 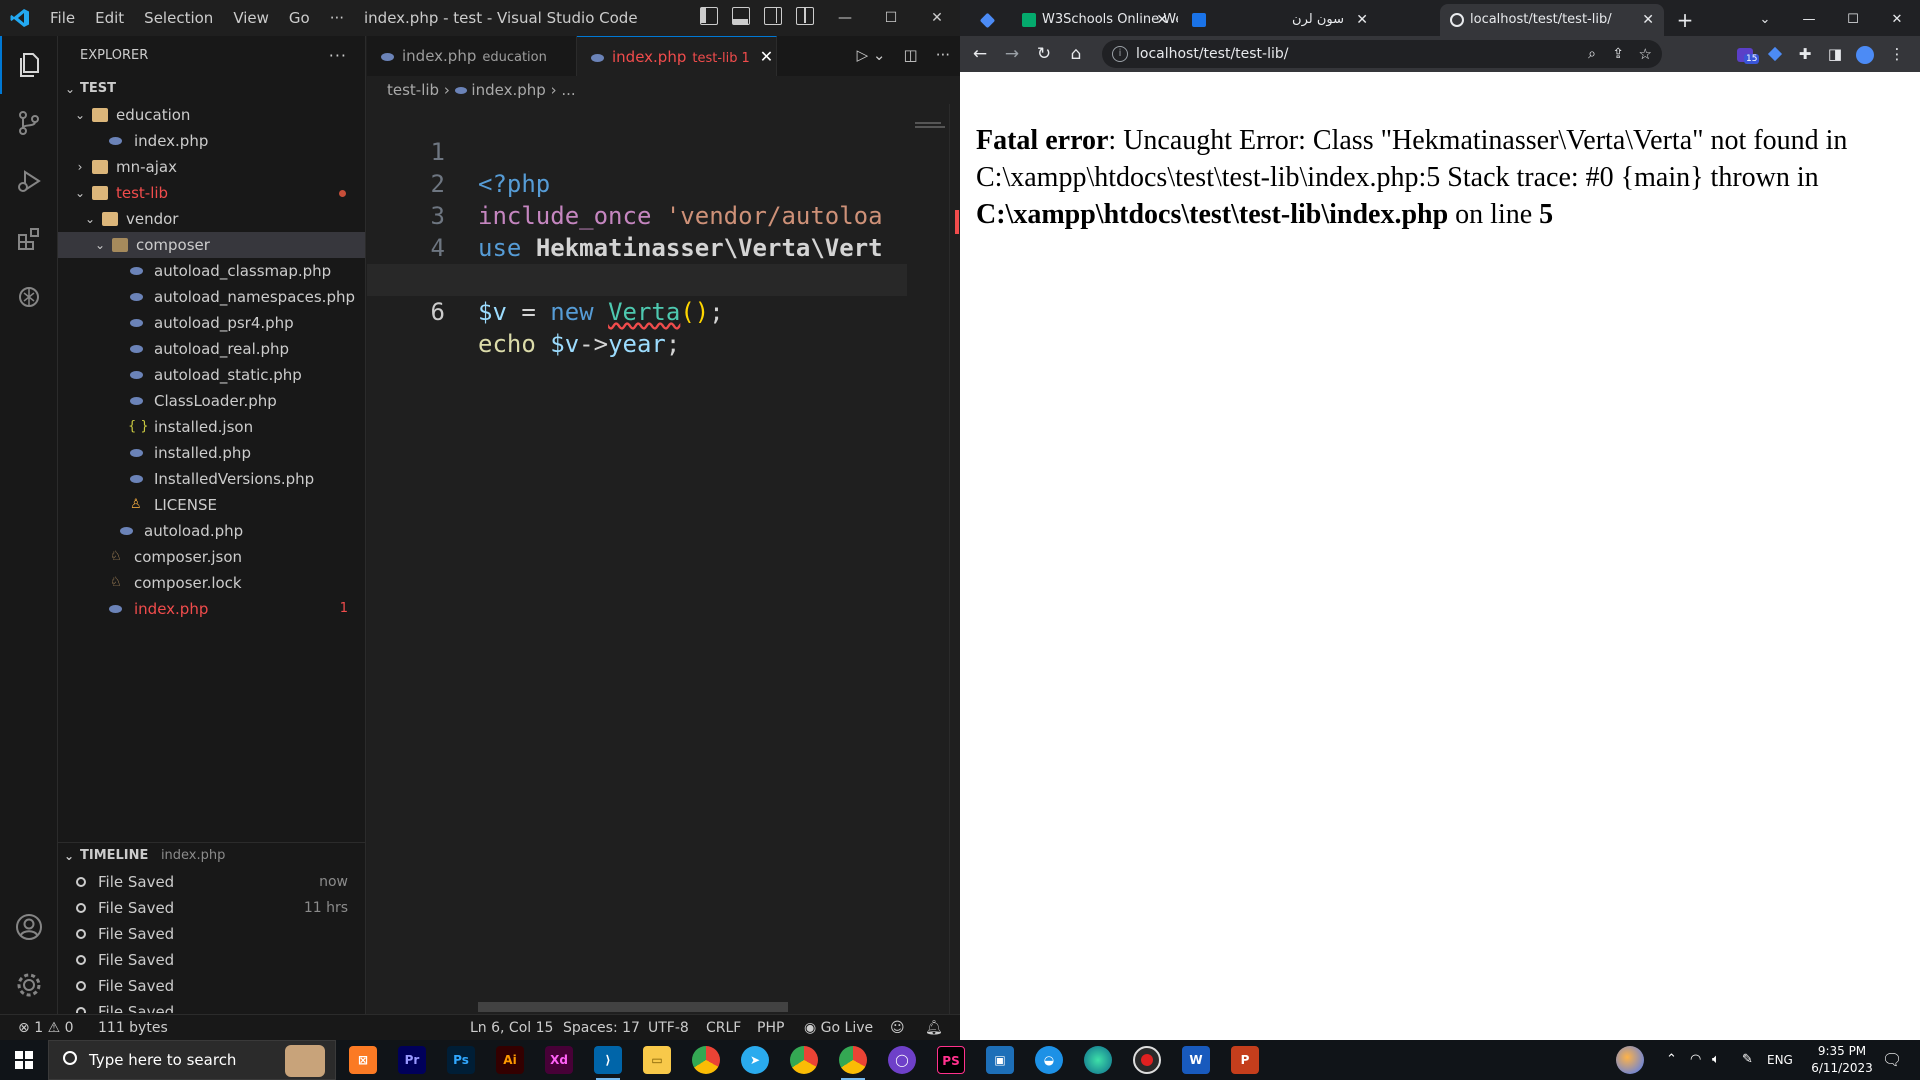 What do you see at coordinates (773, 16) in the screenshot?
I see `toggle-secondary-sidebar-icon` at bounding box center [773, 16].